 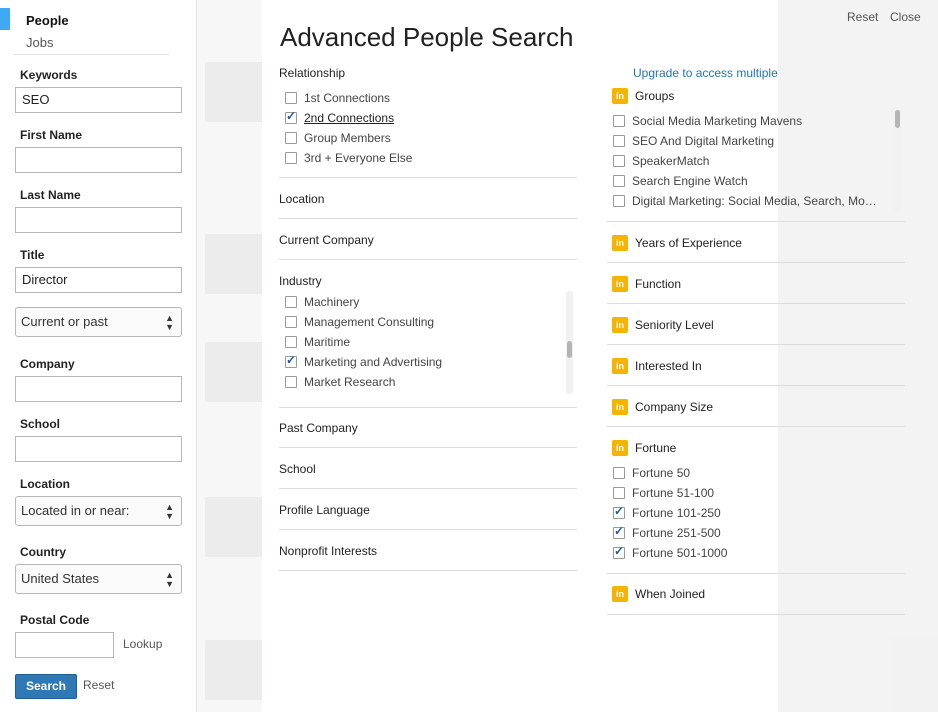 I want to click on close-link: Close, so click(x=905, y=17).